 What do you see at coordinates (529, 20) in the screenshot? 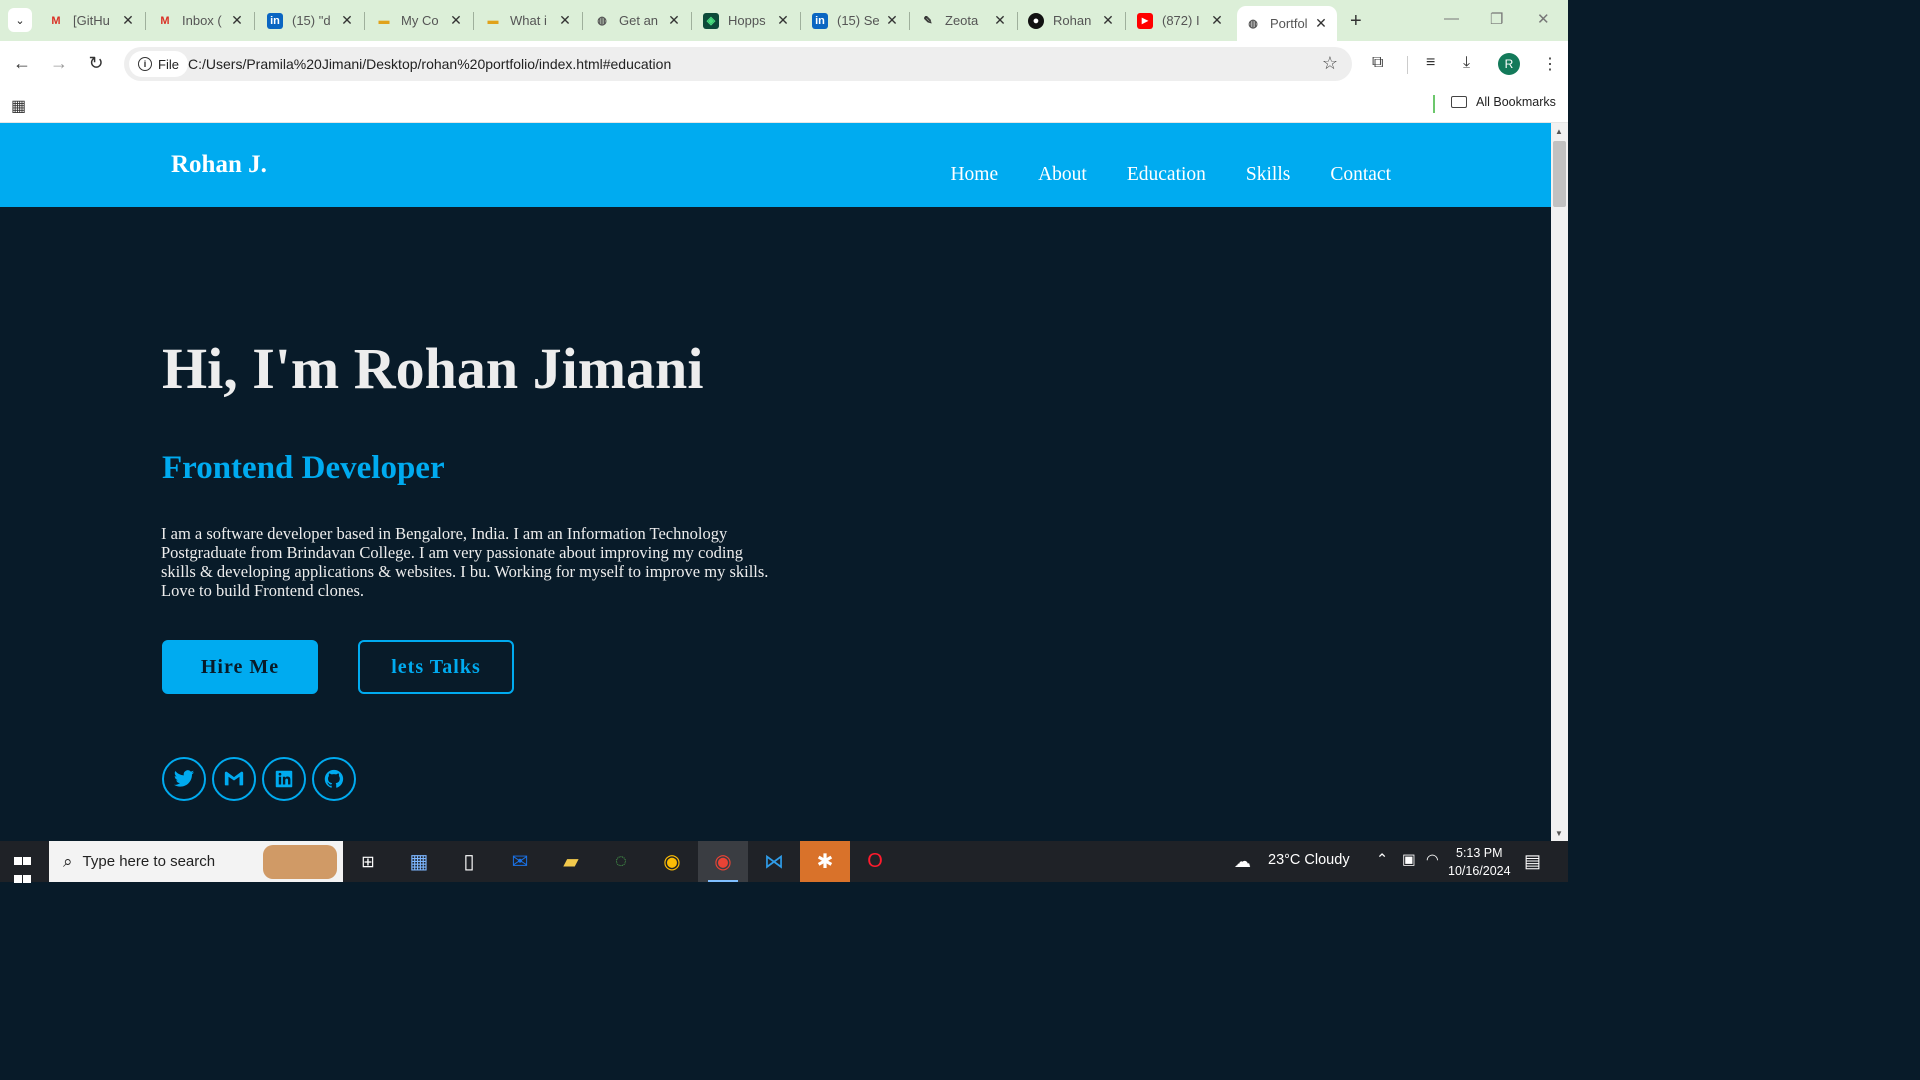
I see `browser-tab: ▬ What i ✕` at bounding box center [529, 20].